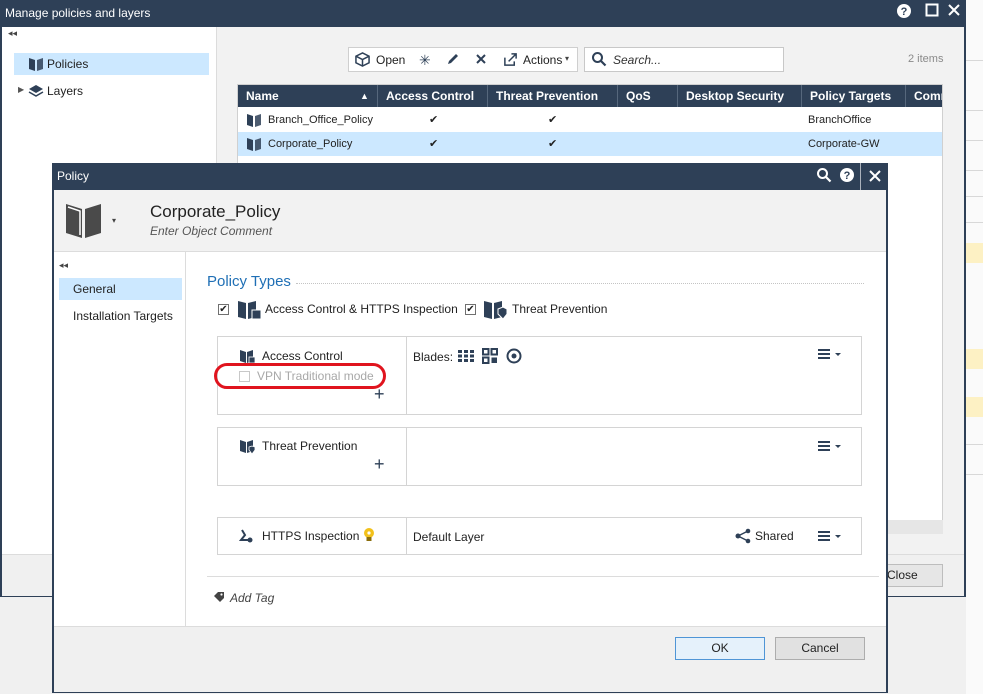 This screenshot has height=694, width=983. Describe the element at coordinates (924, 96) in the screenshot. I see `column-header-comments: Comm` at that location.